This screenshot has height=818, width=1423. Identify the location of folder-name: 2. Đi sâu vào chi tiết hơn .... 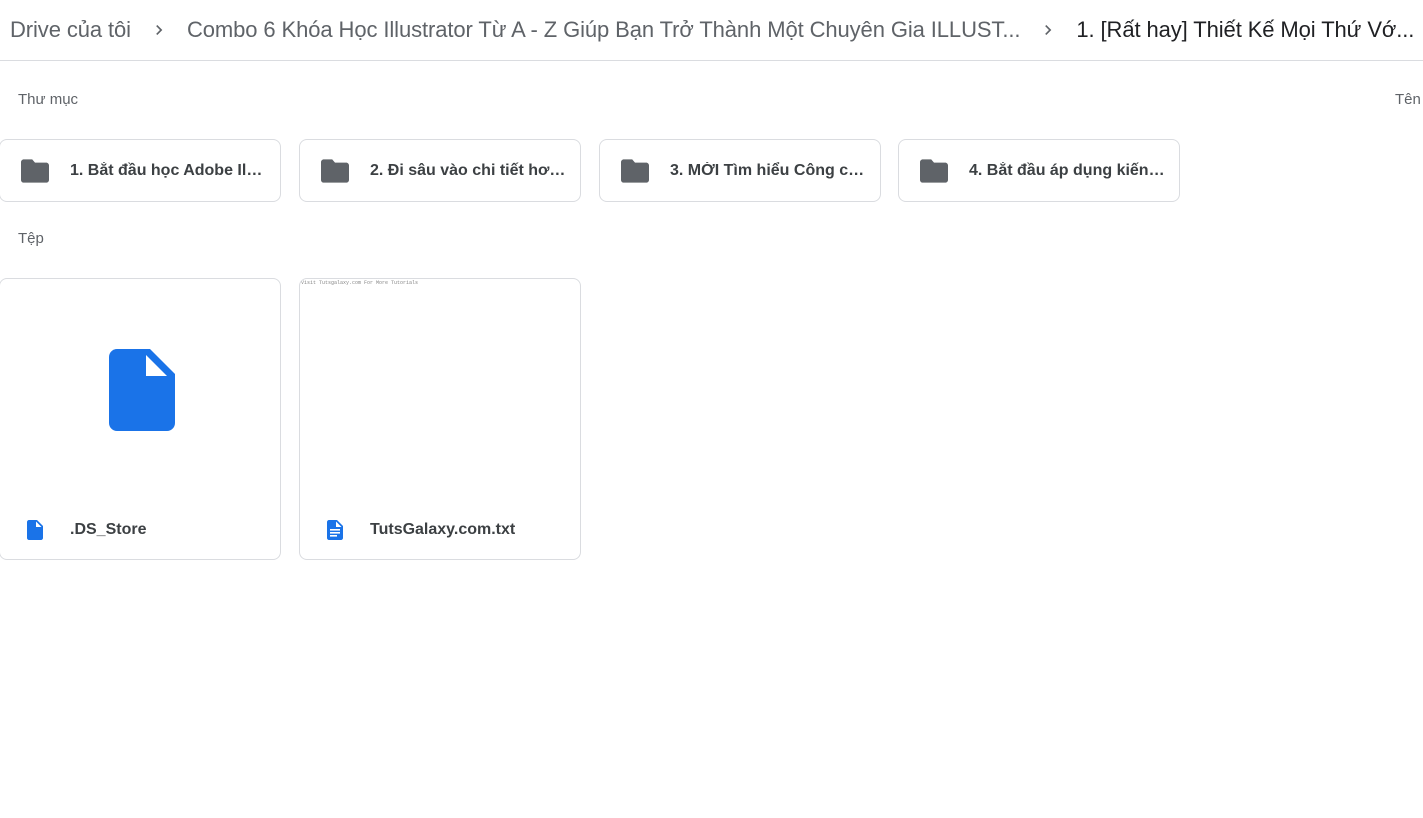
(468, 170).